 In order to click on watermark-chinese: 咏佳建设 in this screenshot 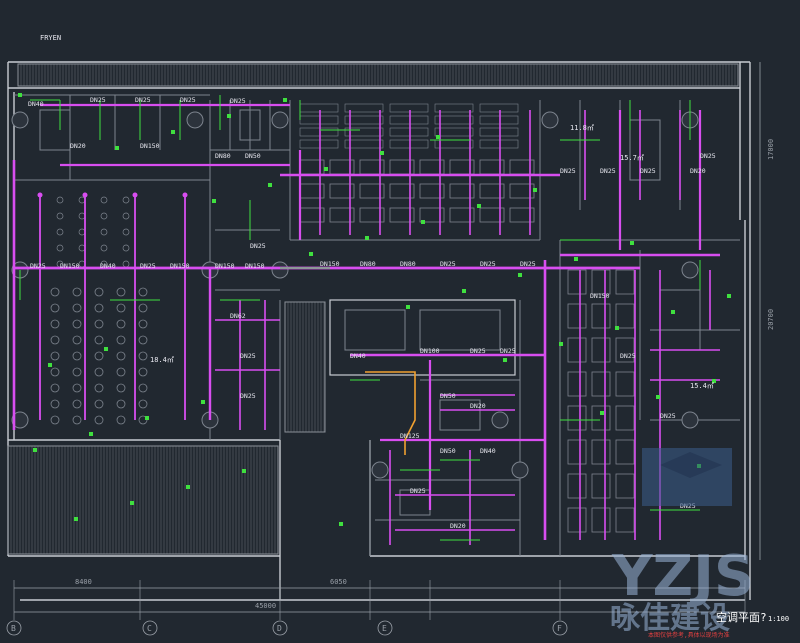, I will do `click(670, 618)`.